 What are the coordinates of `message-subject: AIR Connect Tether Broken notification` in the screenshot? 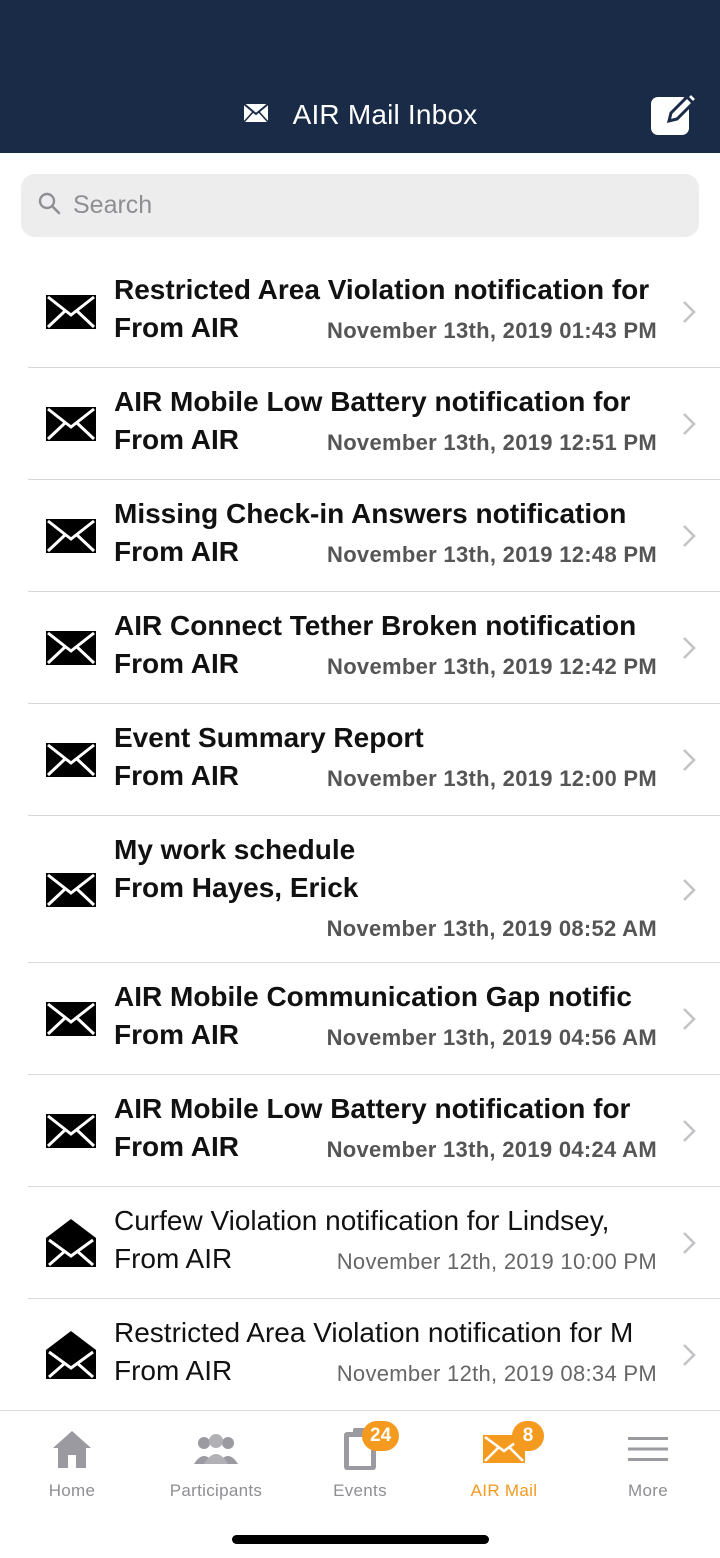 It's located at (375, 625).